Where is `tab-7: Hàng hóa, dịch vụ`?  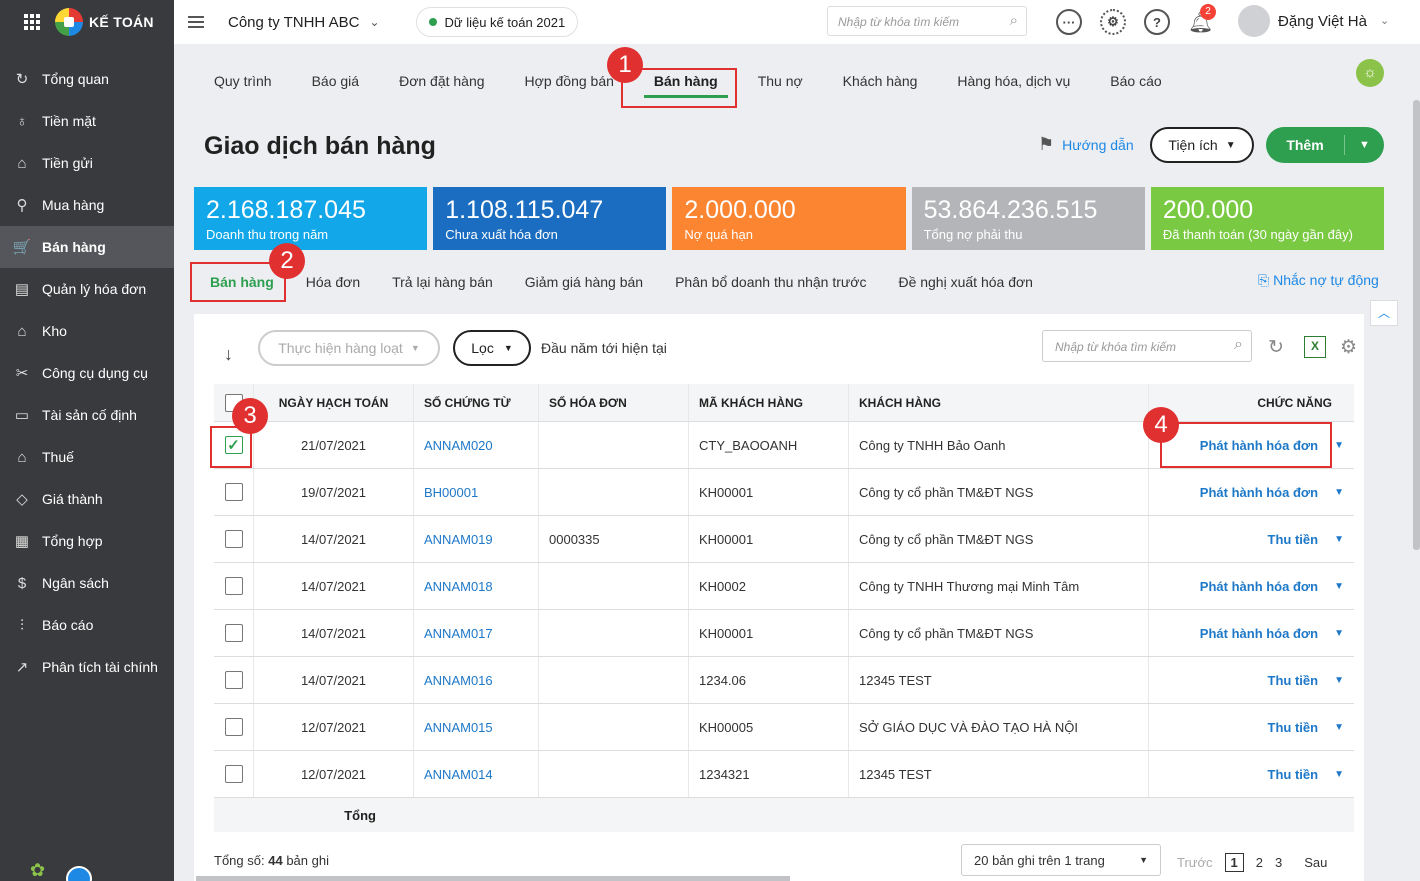
tab-7: Hàng hóa, dịch vụ is located at coordinates (1013, 81).